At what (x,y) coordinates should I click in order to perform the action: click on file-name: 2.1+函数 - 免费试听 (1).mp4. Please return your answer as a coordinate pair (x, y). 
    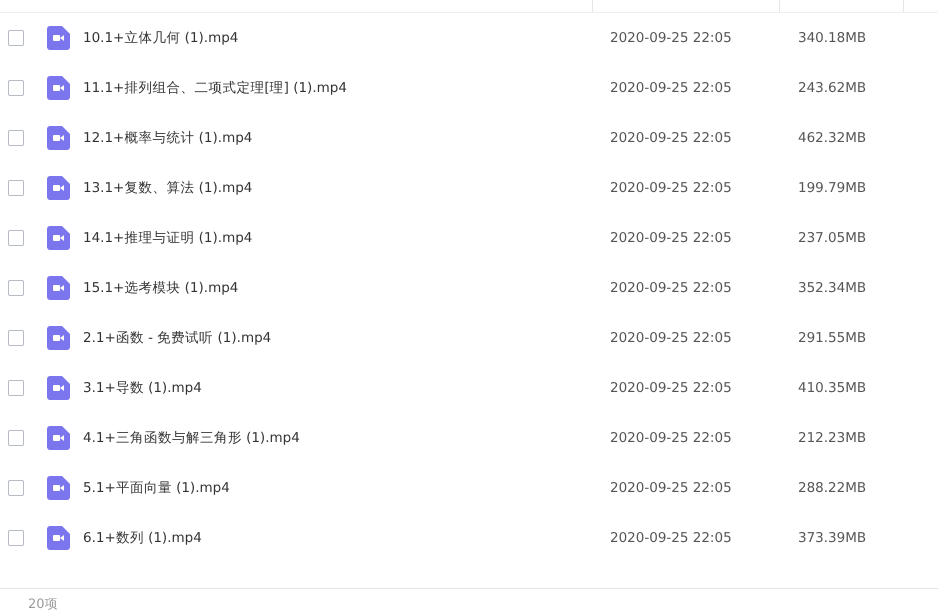
    Looking at the image, I should click on (346, 338).